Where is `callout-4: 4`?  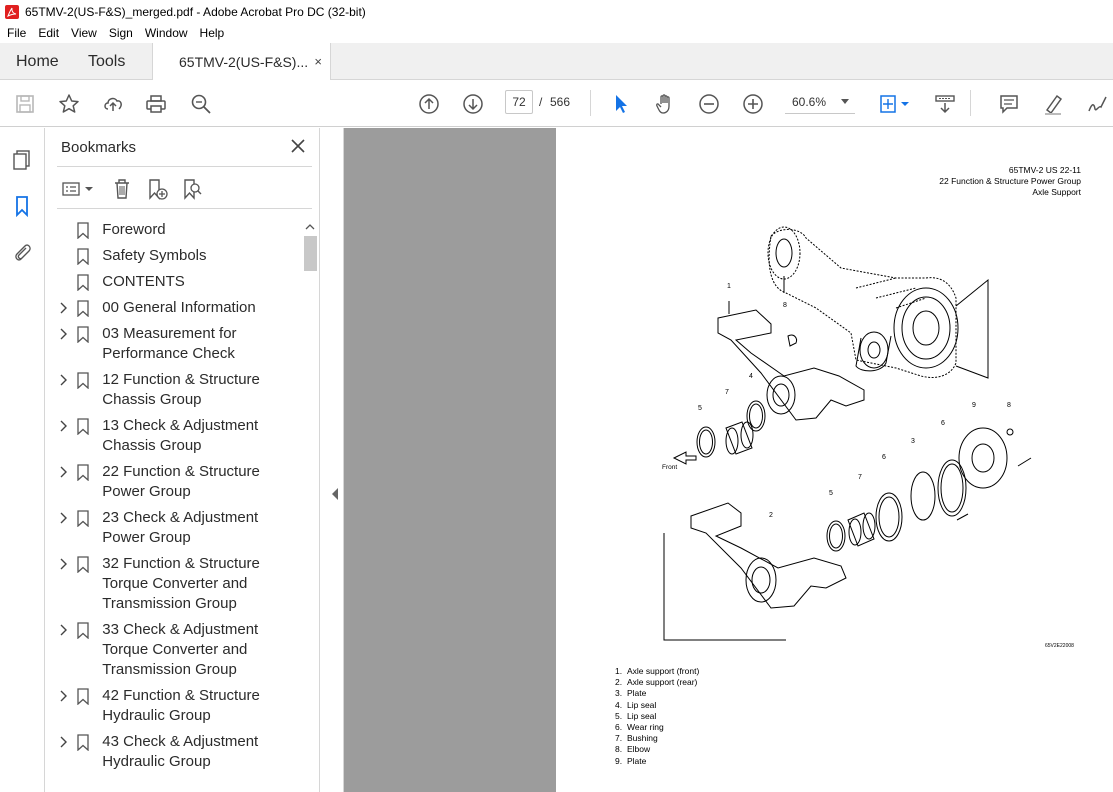
callout-4: 4 is located at coordinates (751, 376).